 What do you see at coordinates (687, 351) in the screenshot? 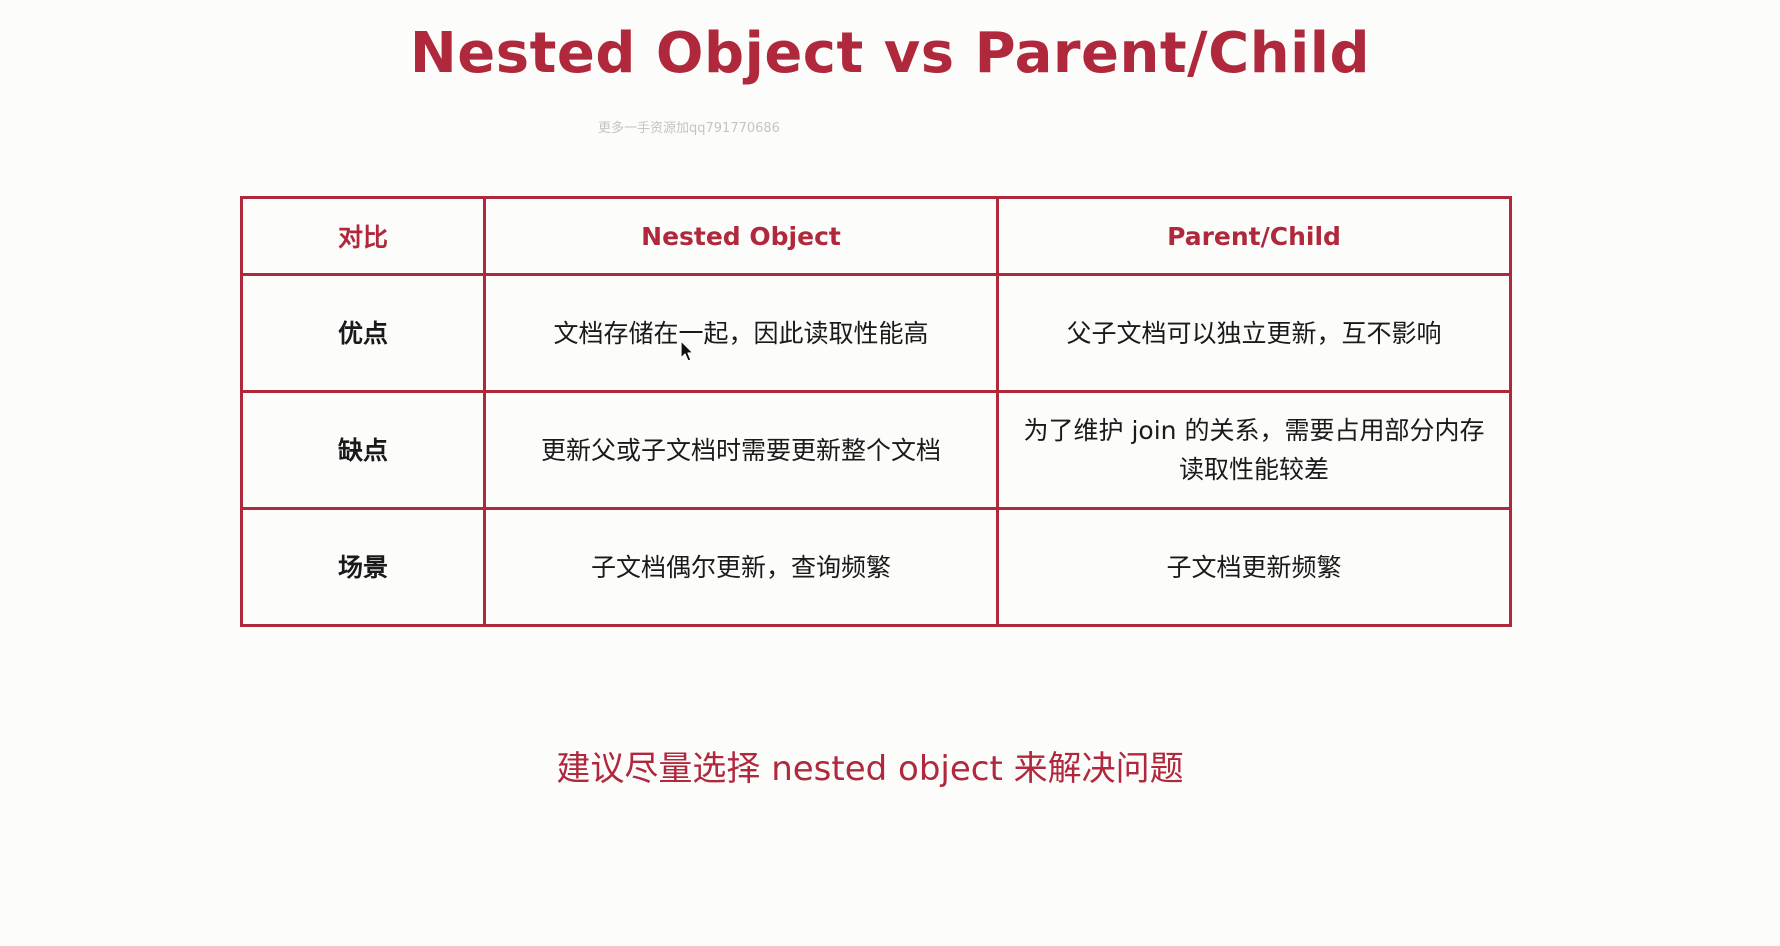
I see `mouse-pointer-icon` at bounding box center [687, 351].